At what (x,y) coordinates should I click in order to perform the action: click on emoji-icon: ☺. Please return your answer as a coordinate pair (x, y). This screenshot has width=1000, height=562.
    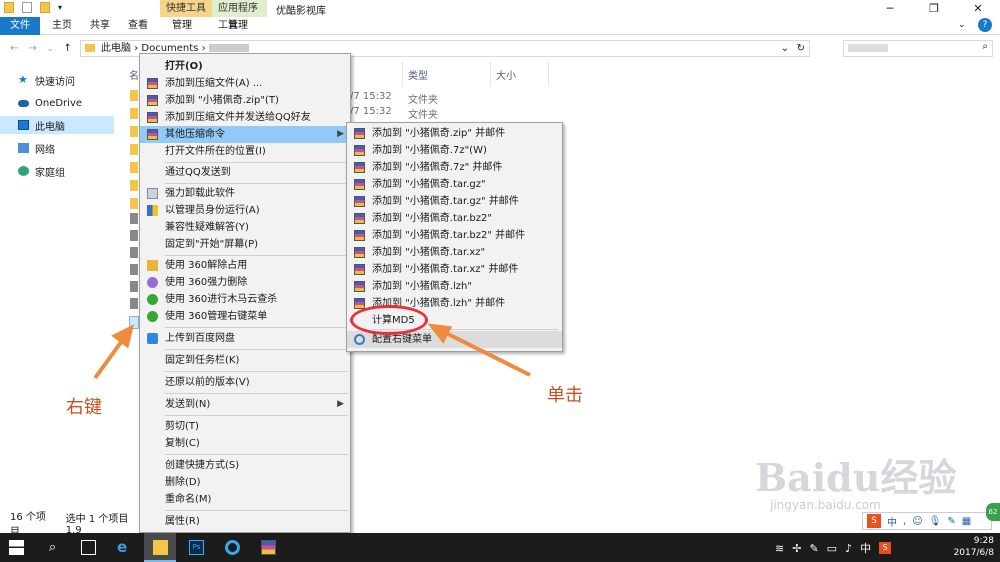
    Looking at the image, I should click on (917, 521).